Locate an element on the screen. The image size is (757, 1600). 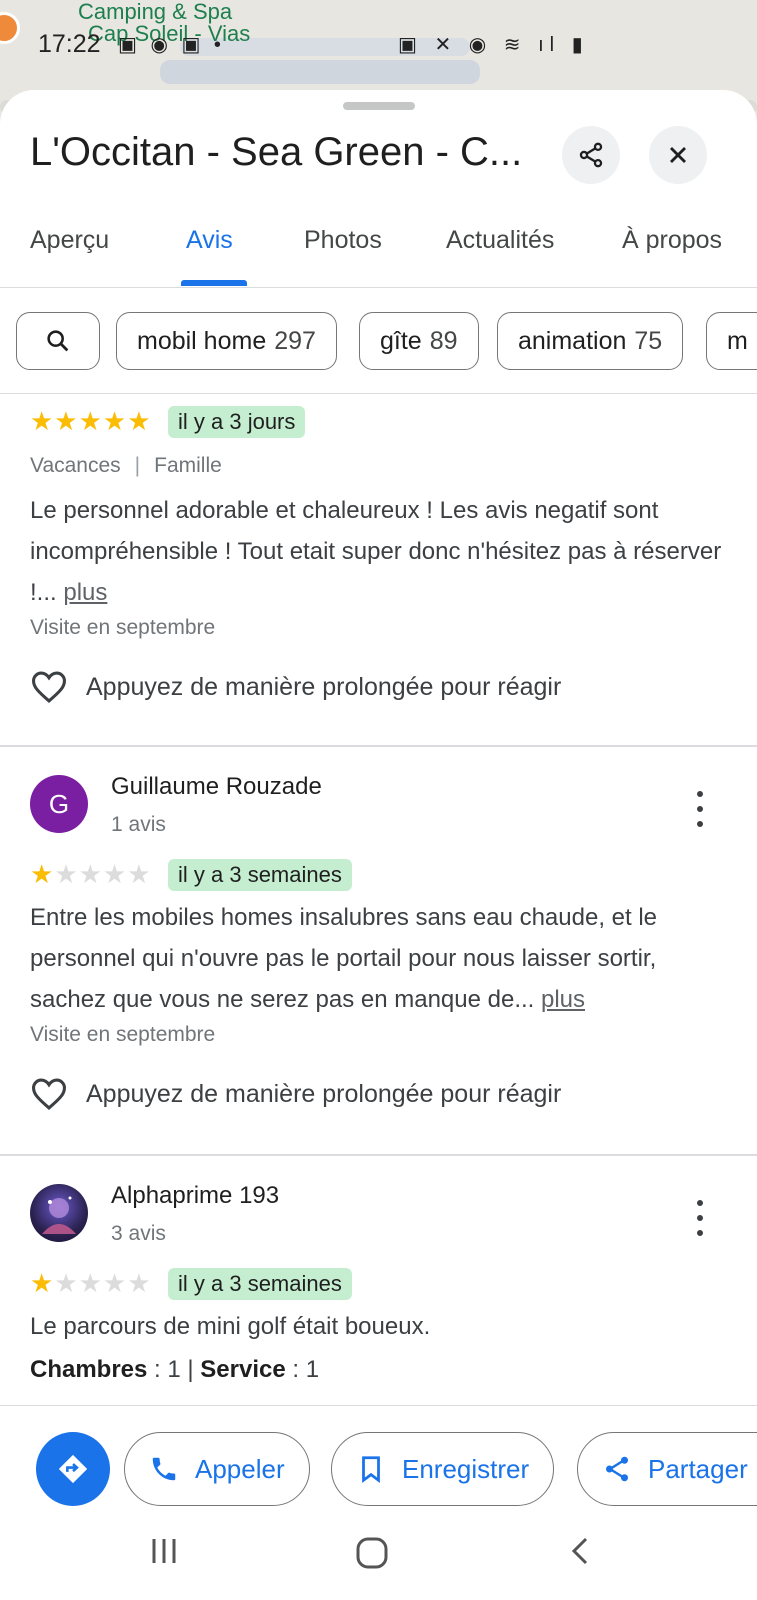
system-nav-bar is located at coordinates (378, 1556).